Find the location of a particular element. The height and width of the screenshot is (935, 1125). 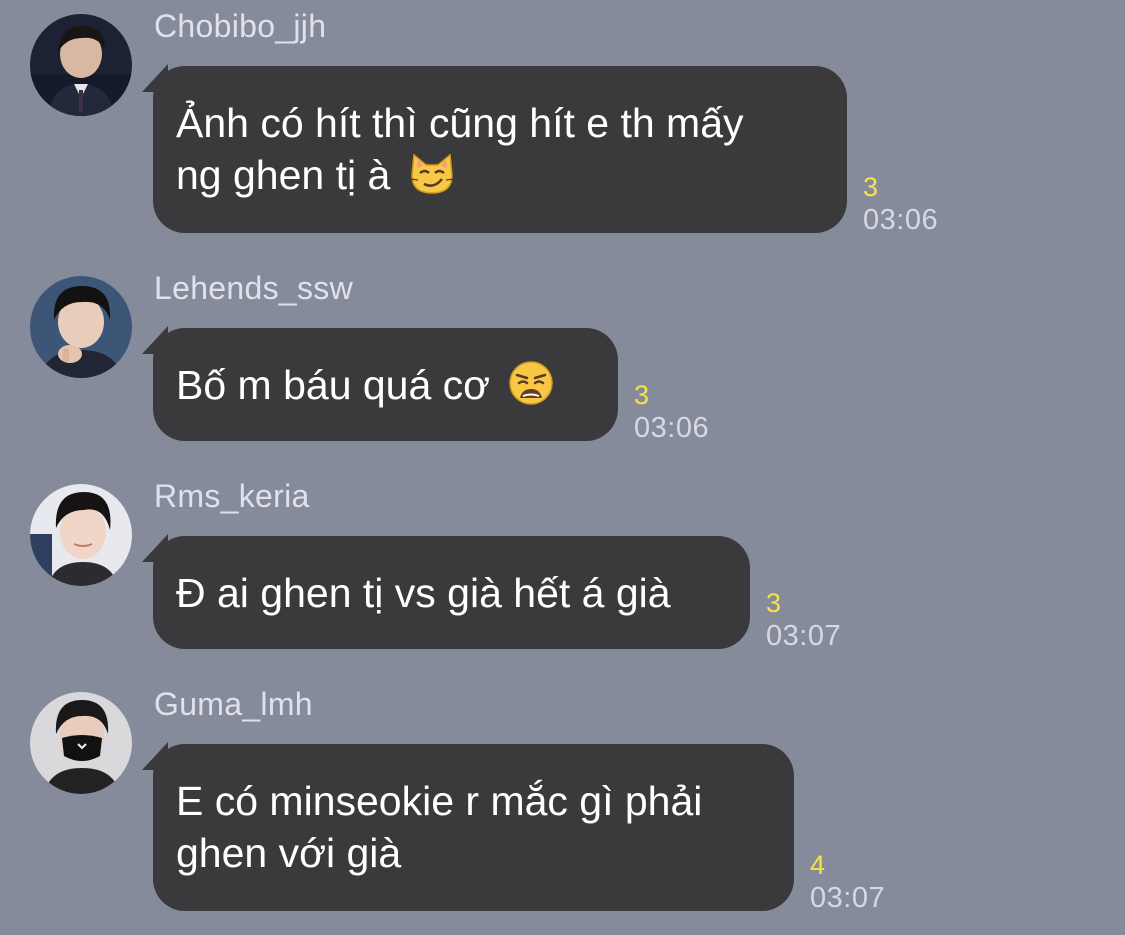

weary-face-icon is located at coordinates (531, 389).